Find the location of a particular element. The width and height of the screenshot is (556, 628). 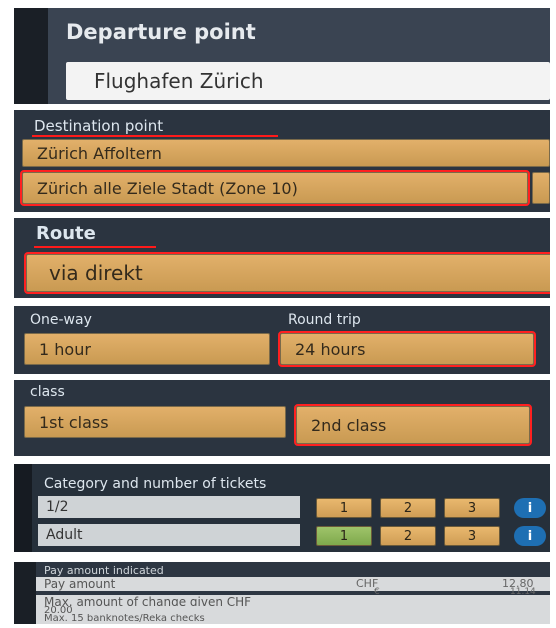

route-panel: Route via direkt is located at coordinates (282, 258).